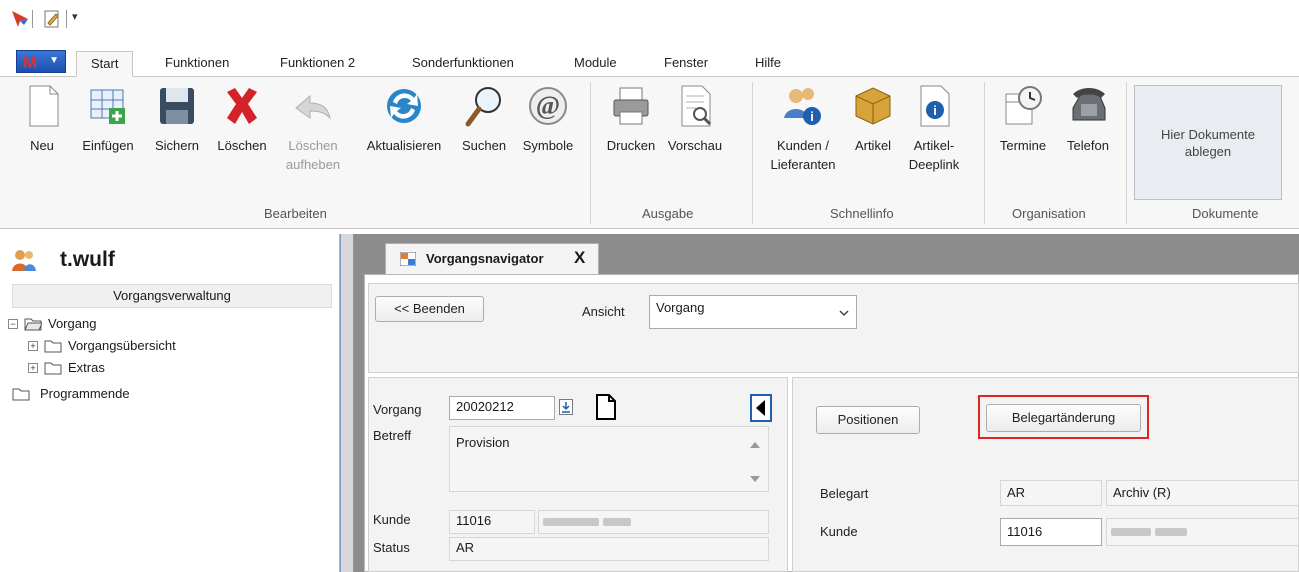 This screenshot has width=1299, height=572. I want to click on tree-node-programmende: Programmende, so click(112, 394).